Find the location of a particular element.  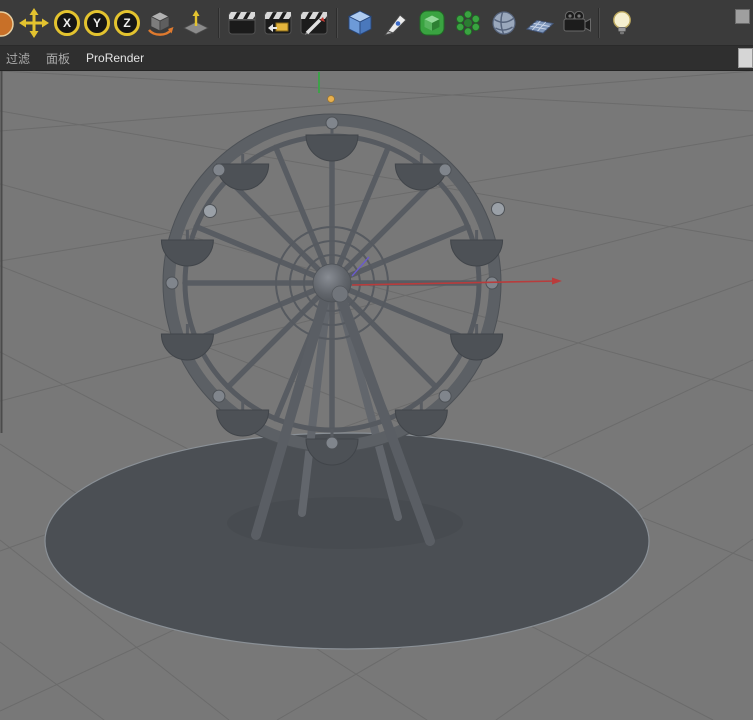

spline-pen-icon is located at coordinates (396, 23).